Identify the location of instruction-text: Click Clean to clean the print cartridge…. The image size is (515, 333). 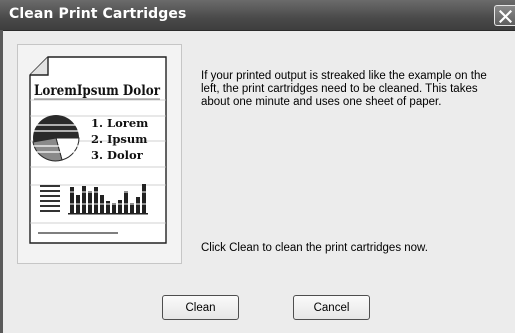
(314, 248).